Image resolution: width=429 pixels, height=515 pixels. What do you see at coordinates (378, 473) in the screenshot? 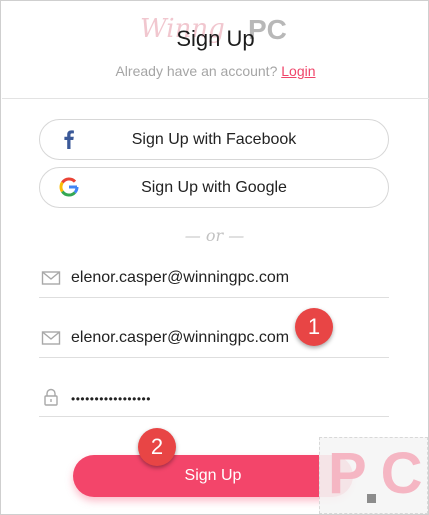
I see `corner-logo-text: PC` at bounding box center [378, 473].